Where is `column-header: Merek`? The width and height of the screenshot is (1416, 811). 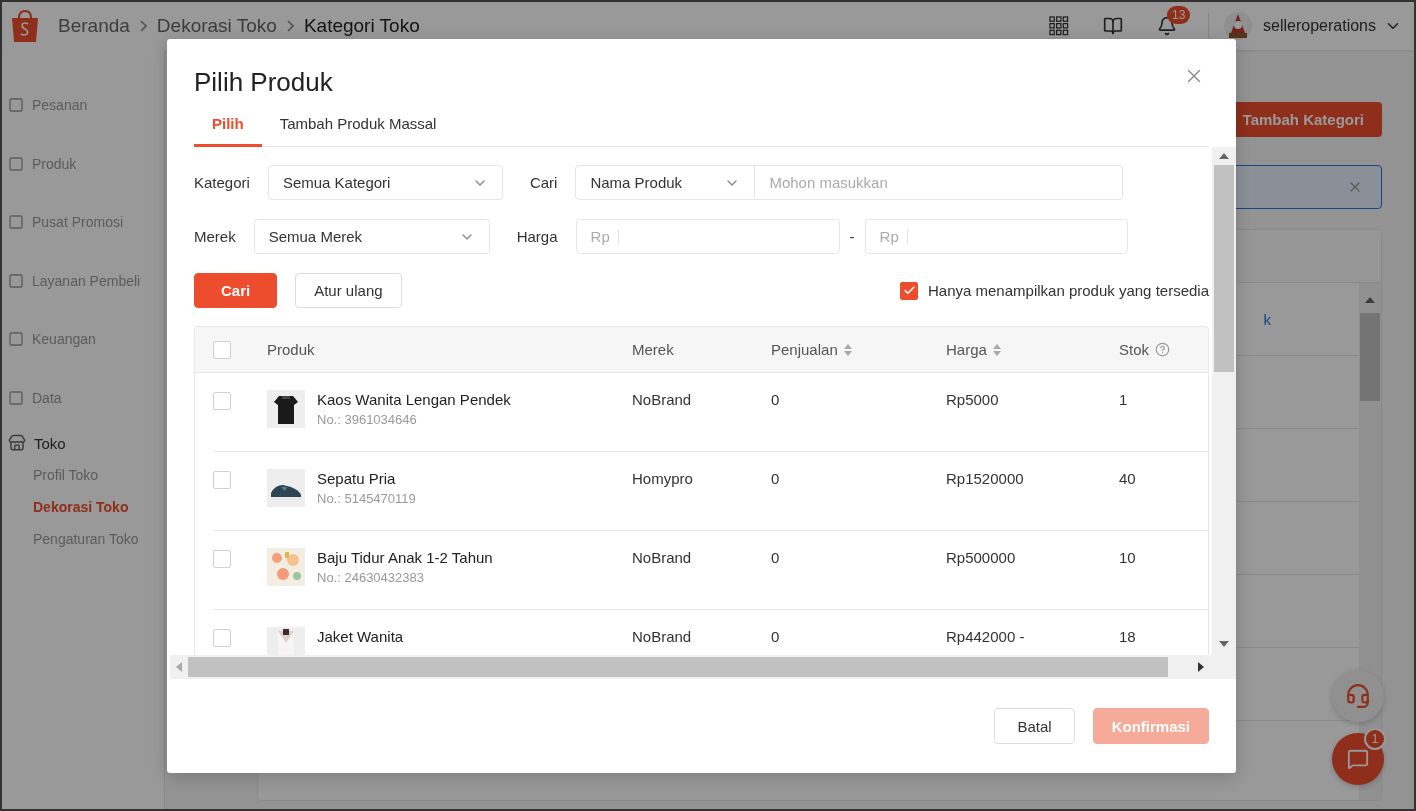
column-header: Merek is located at coordinates (653, 349).